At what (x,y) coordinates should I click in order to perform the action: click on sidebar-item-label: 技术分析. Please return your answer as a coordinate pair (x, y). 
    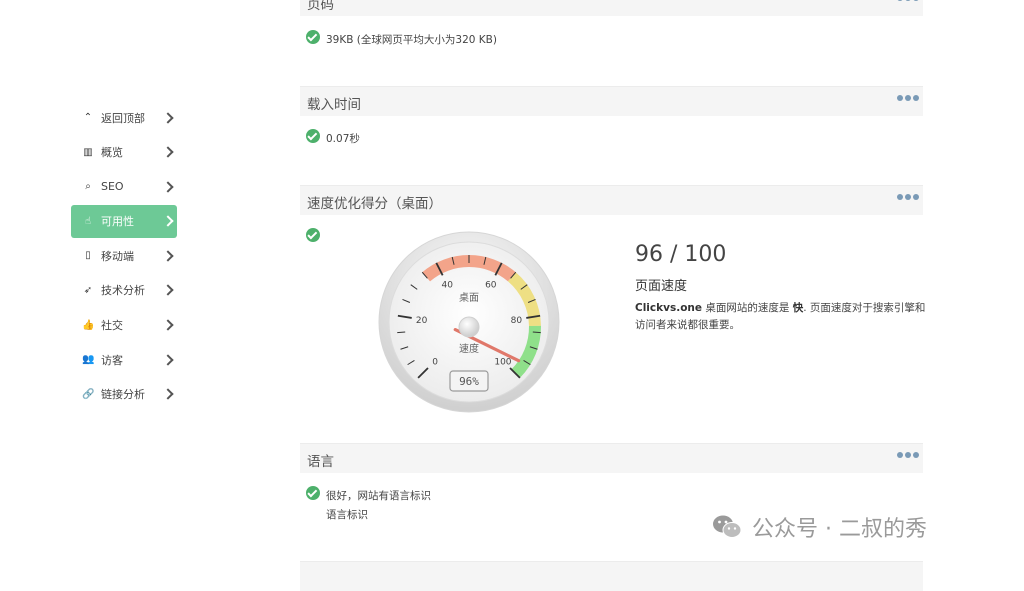
    Looking at the image, I should click on (123, 291).